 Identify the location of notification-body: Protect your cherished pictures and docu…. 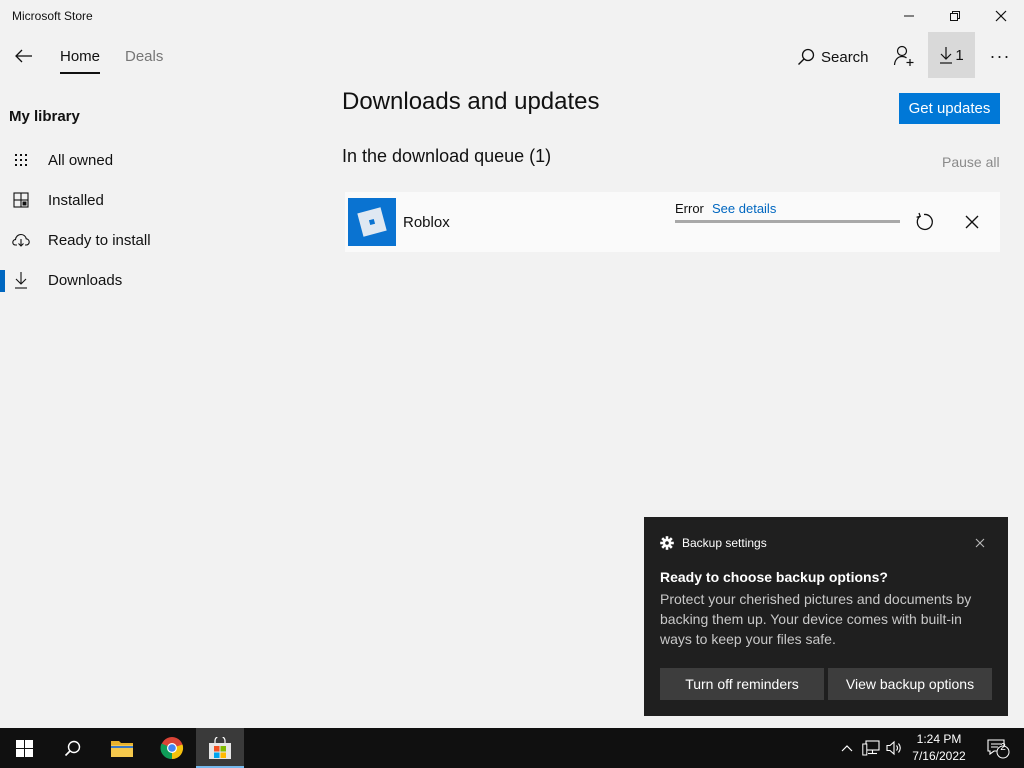
(816, 619).